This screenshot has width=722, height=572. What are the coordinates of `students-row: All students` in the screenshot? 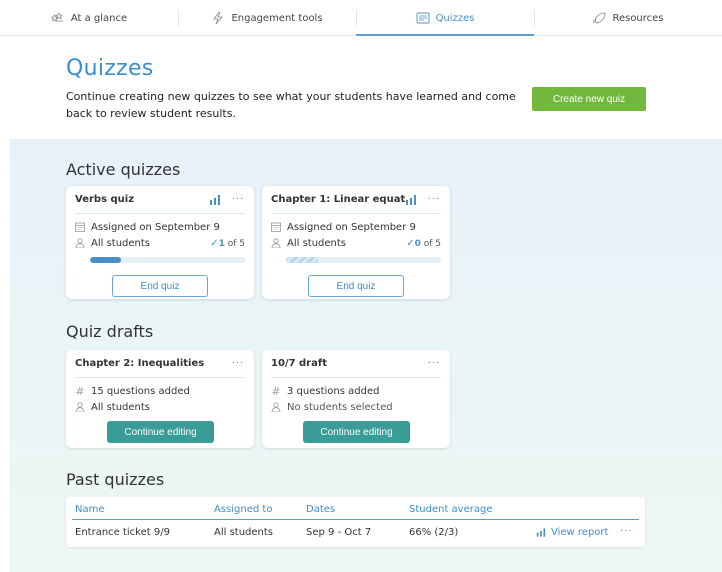 It's located at (160, 407).